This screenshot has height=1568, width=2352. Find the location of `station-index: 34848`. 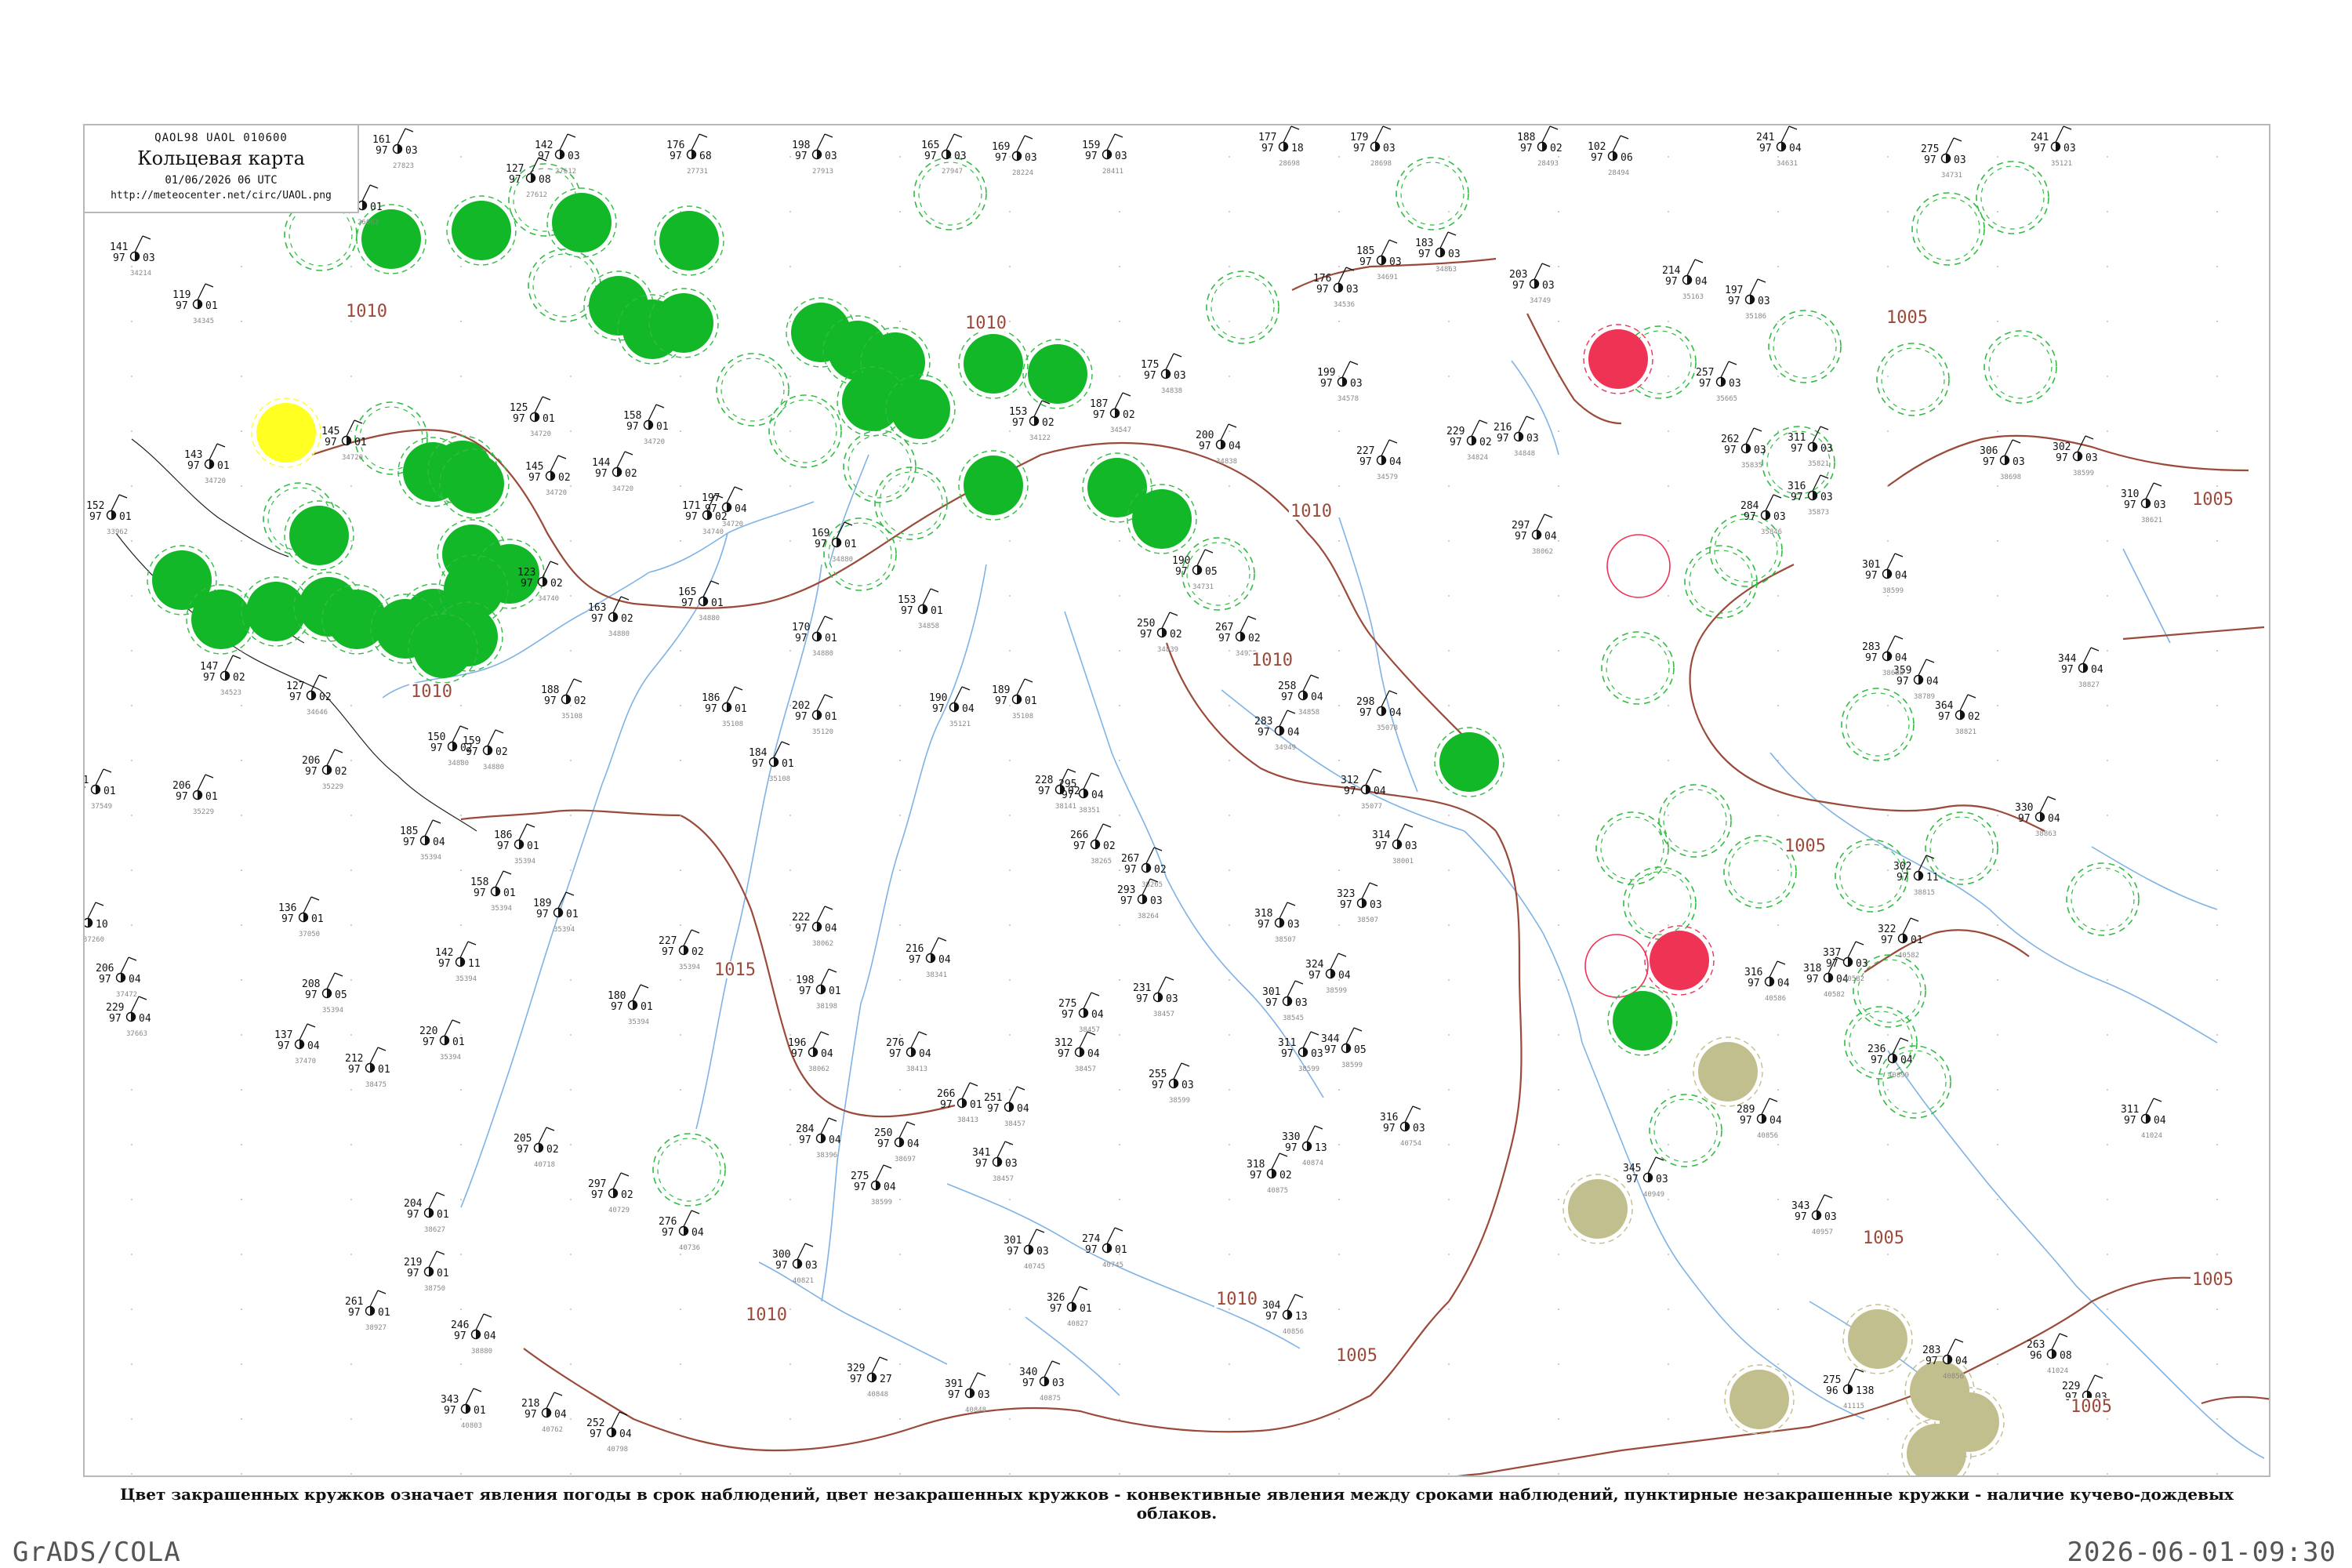

station-index: 34848 is located at coordinates (1524, 454).